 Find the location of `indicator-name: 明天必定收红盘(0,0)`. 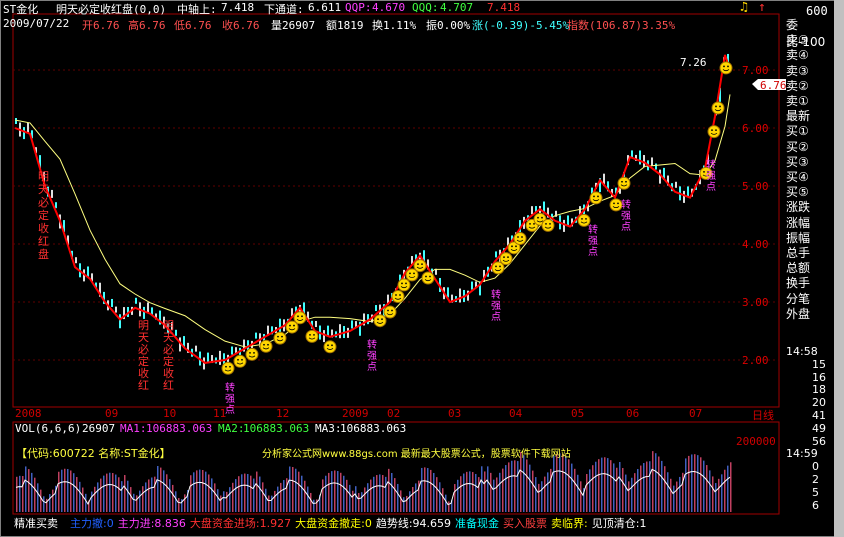

indicator-name: 明天必定收红盘(0,0) is located at coordinates (111, 9).